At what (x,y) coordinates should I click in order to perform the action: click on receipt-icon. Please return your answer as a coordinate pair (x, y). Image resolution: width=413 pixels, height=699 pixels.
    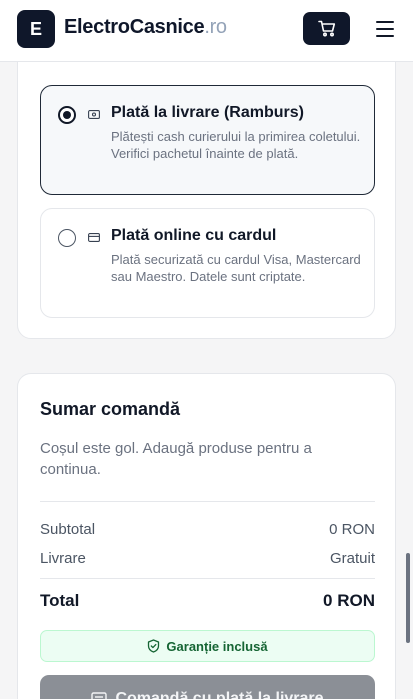
    Looking at the image, I should click on (99, 695).